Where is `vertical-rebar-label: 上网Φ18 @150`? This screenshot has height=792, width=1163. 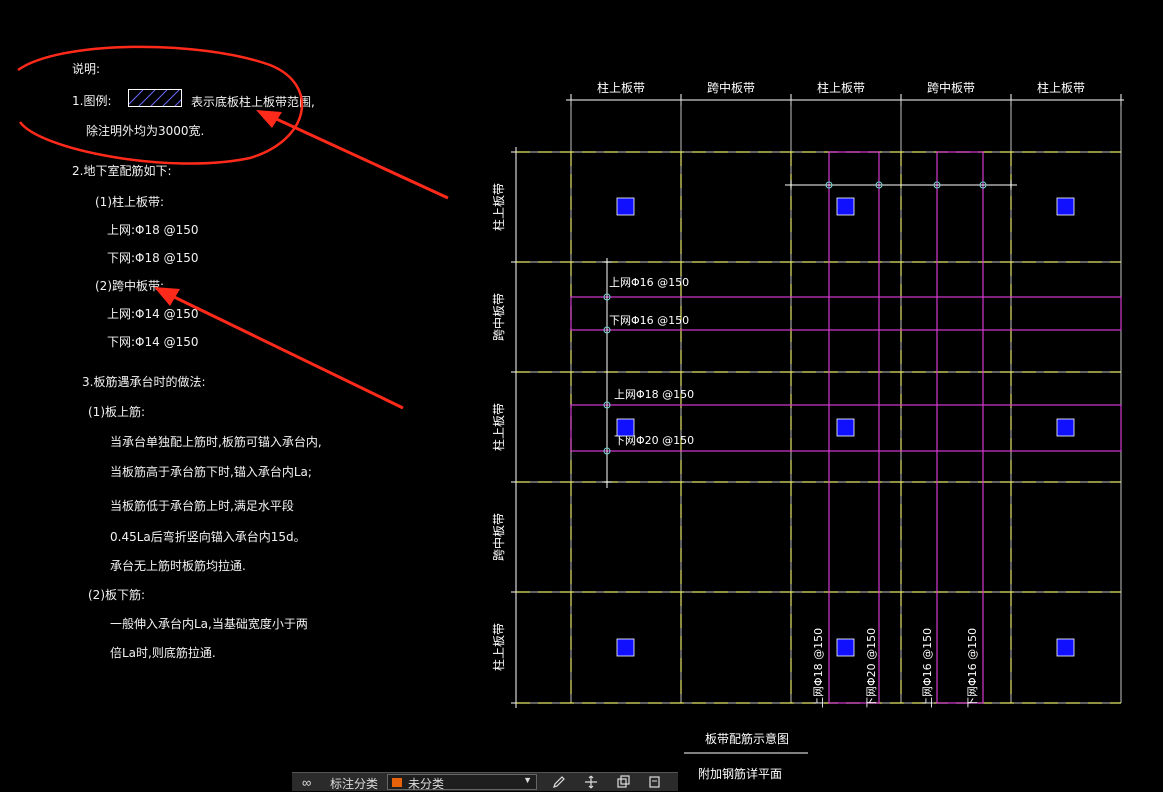 vertical-rebar-label: 上网Φ18 @150 is located at coordinates (818, 668).